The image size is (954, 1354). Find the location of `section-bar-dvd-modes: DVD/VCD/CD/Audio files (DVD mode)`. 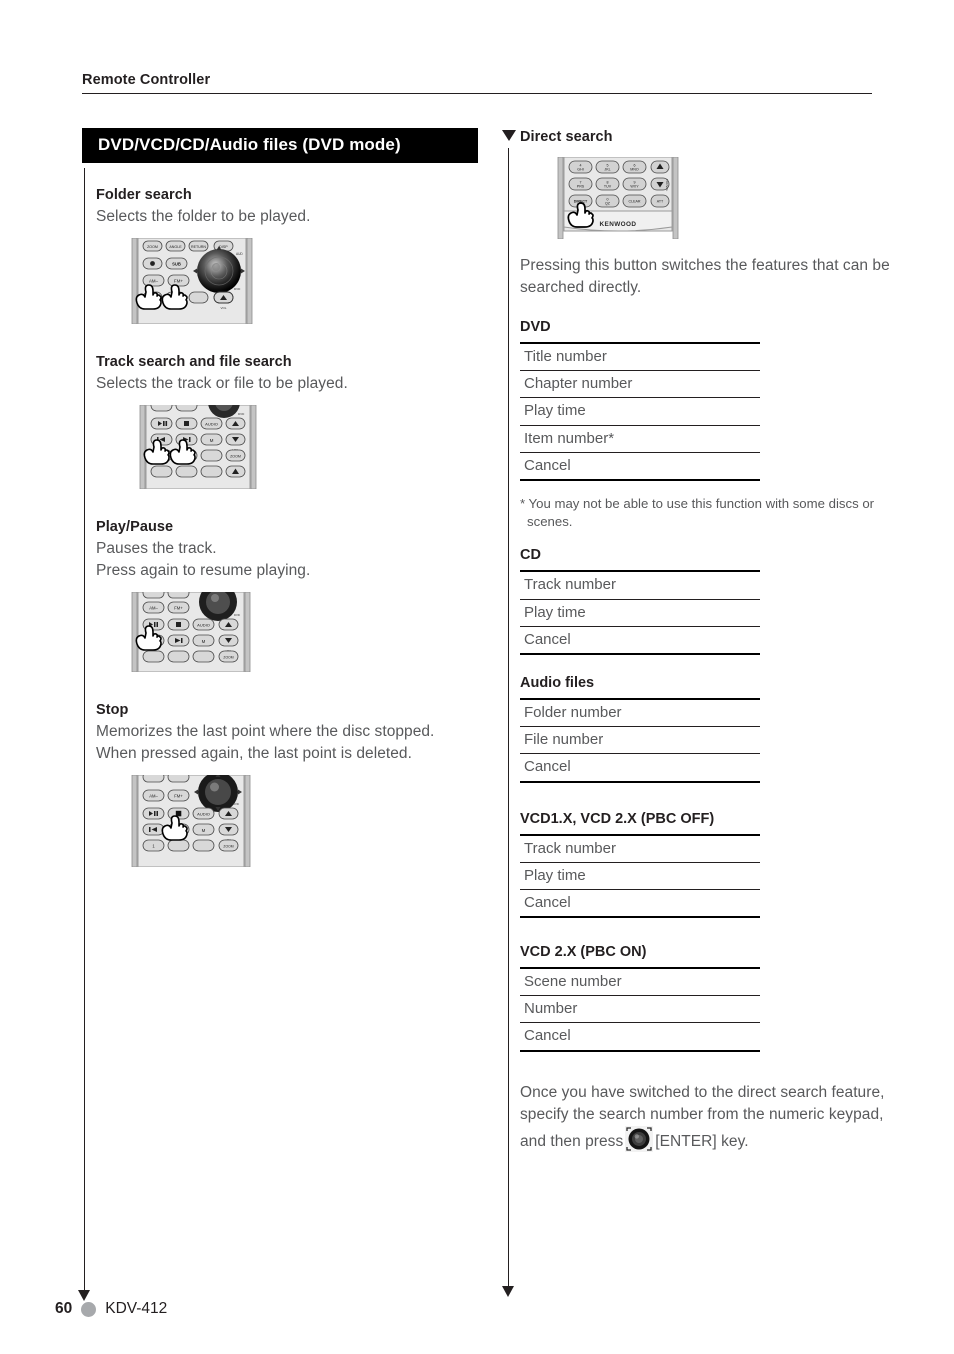

section-bar-dvd-modes: DVD/VCD/CD/Audio files (DVD mode) is located at coordinates (280, 145).